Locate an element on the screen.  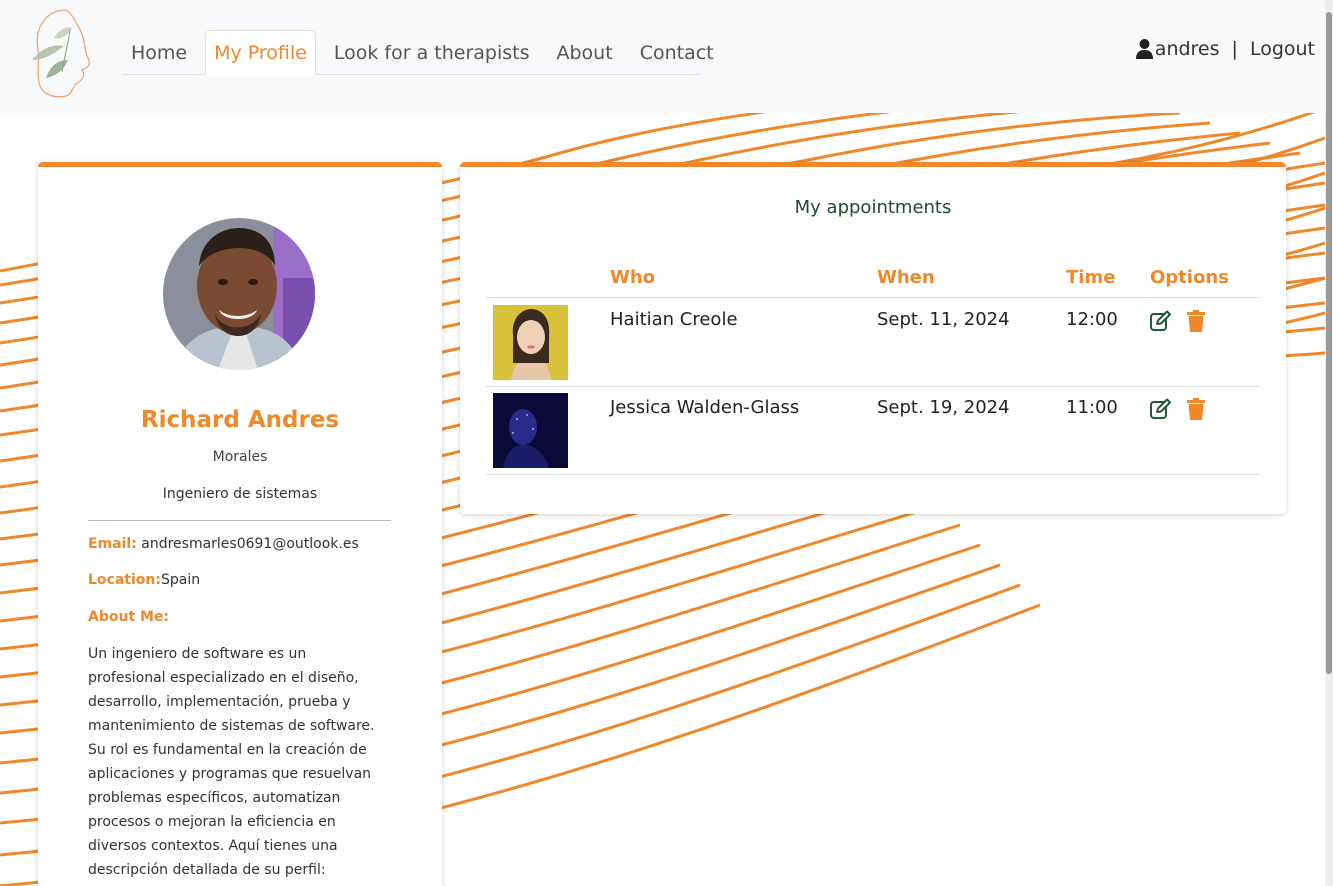
nav-home: Home is located at coordinates (159, 52).